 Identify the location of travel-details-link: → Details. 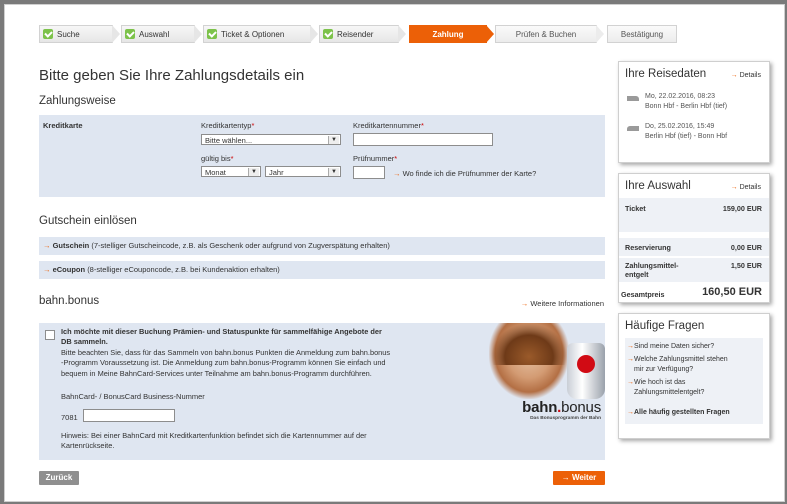
(746, 75).